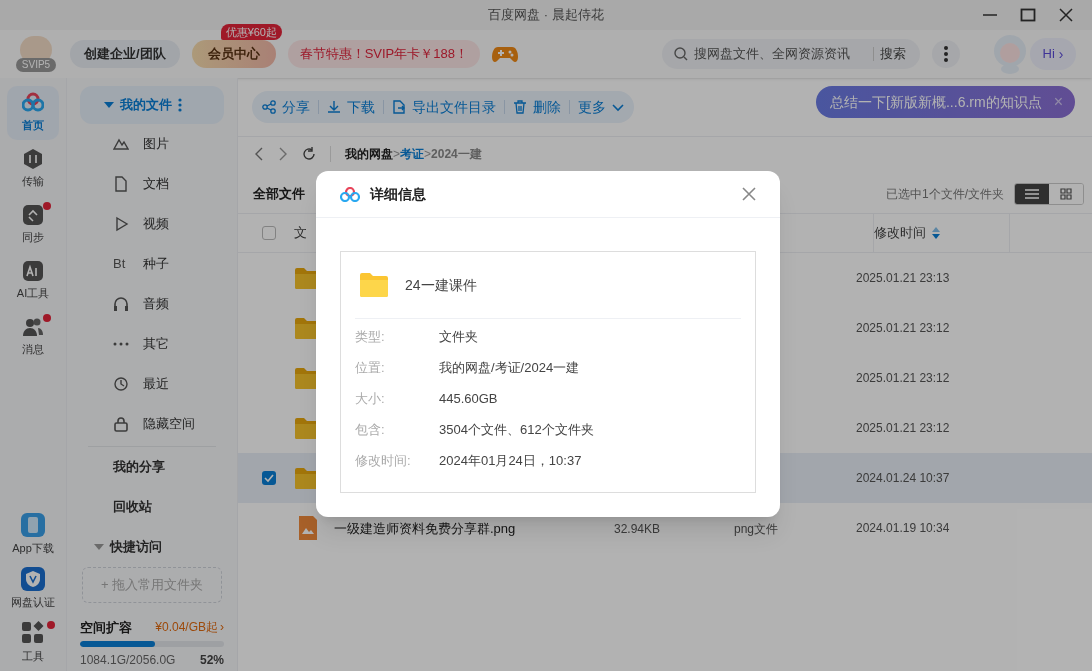 The image size is (1092, 671). What do you see at coordinates (441, 285) in the screenshot?
I see `file-name: 24一建课件` at bounding box center [441, 285].